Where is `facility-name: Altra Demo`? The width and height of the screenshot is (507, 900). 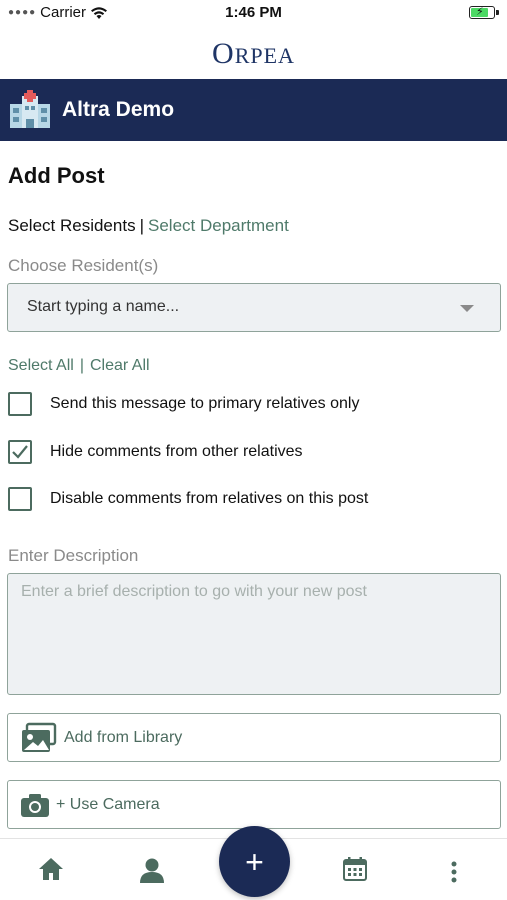
facility-name: Altra Demo is located at coordinates (118, 109).